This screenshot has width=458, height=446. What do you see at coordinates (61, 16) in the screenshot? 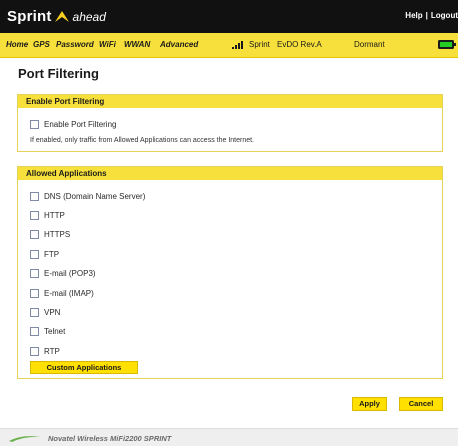
I see `sprint-swoosh-icon` at bounding box center [61, 16].